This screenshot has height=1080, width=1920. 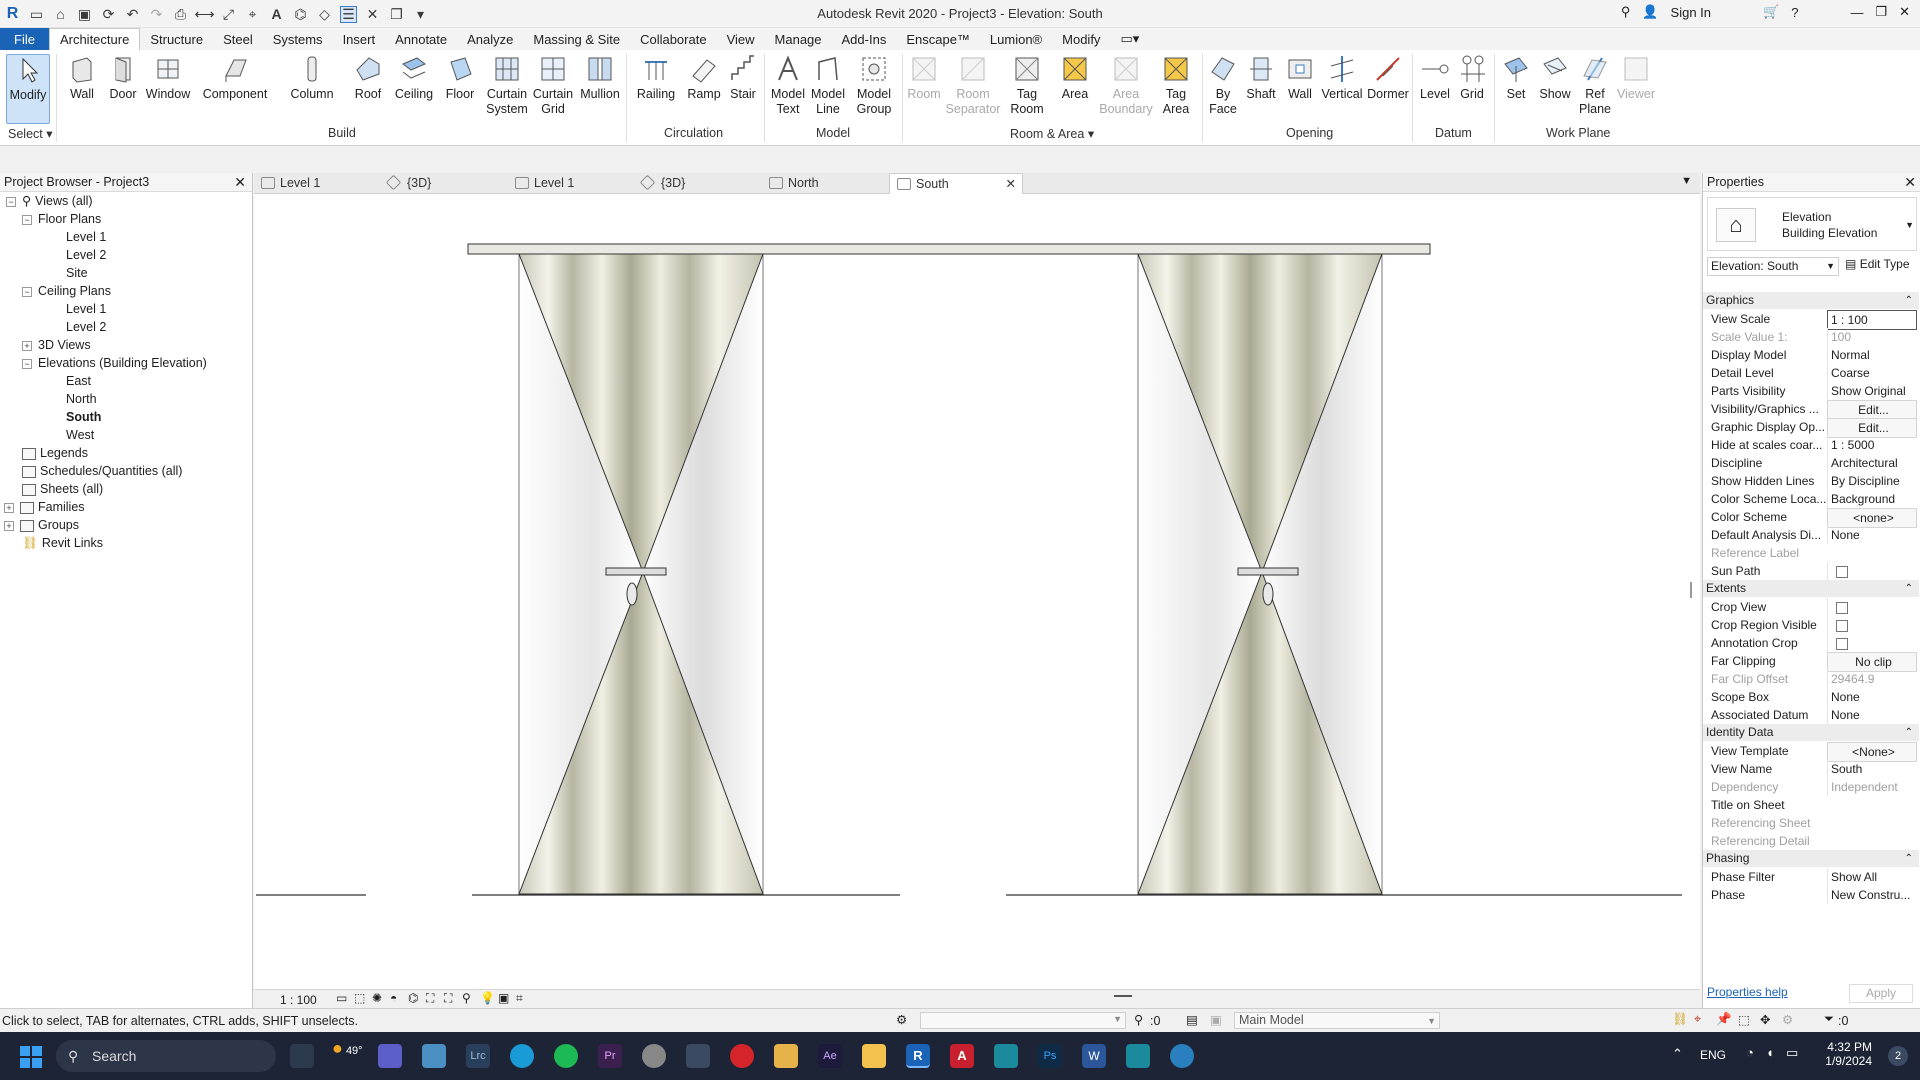 I want to click on sign-in-link: Sign In, so click(x=1691, y=12).